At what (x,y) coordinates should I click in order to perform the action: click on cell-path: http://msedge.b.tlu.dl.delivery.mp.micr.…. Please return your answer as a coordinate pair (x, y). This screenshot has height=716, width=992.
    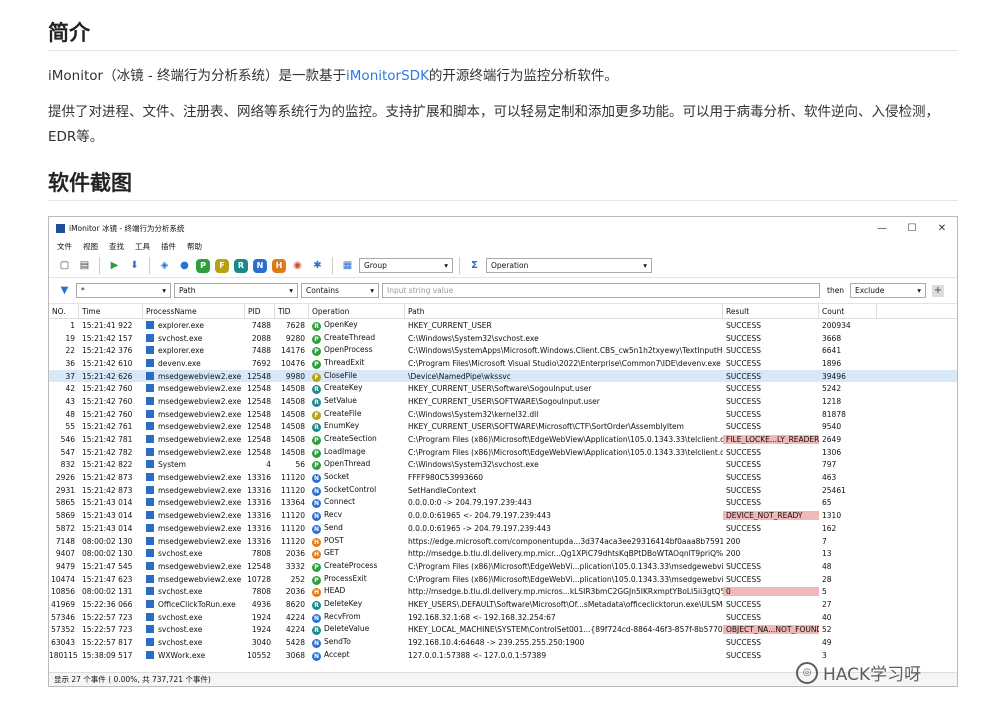
    Looking at the image, I should click on (565, 554).